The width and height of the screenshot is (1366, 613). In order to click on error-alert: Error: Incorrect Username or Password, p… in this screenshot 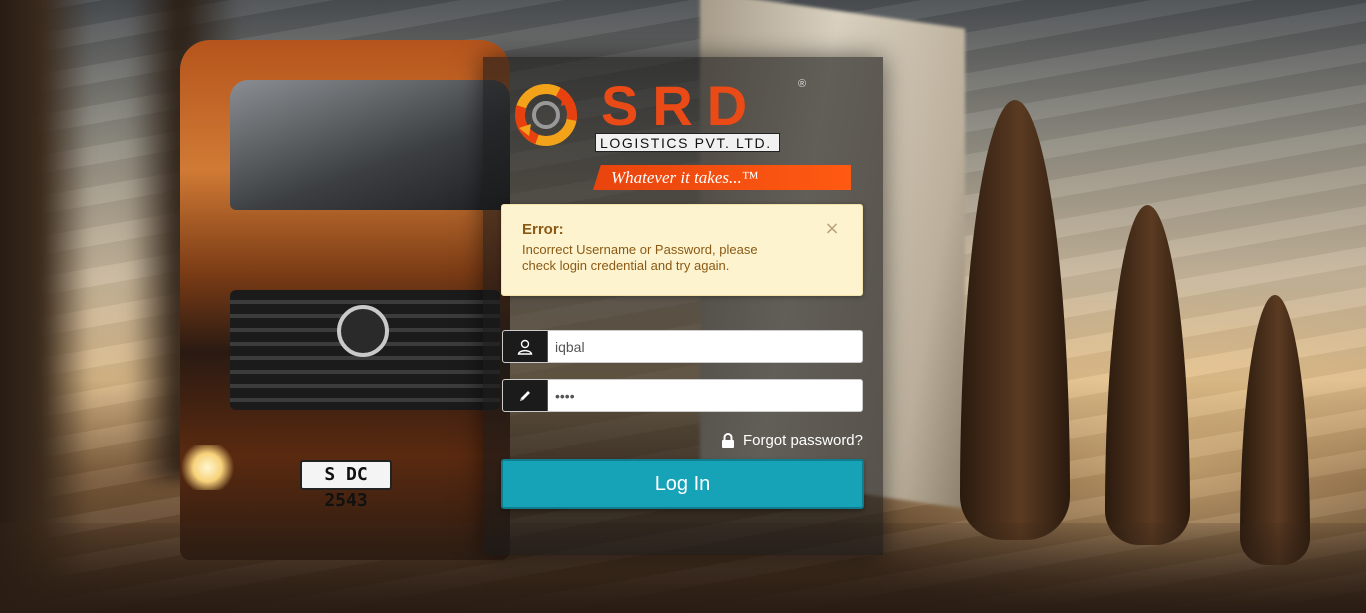, I will do `click(682, 250)`.